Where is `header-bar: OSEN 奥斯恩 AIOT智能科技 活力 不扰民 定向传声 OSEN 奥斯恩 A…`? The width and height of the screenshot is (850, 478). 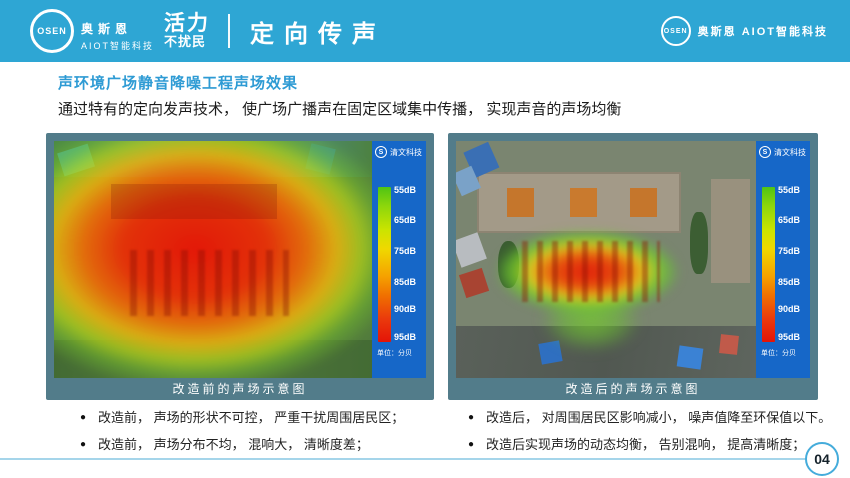
header-bar: OSEN 奥斯恩 AIOT智能科技 活力 不扰民 定向传声 OSEN 奥斯恩 A… is located at coordinates (425, 31).